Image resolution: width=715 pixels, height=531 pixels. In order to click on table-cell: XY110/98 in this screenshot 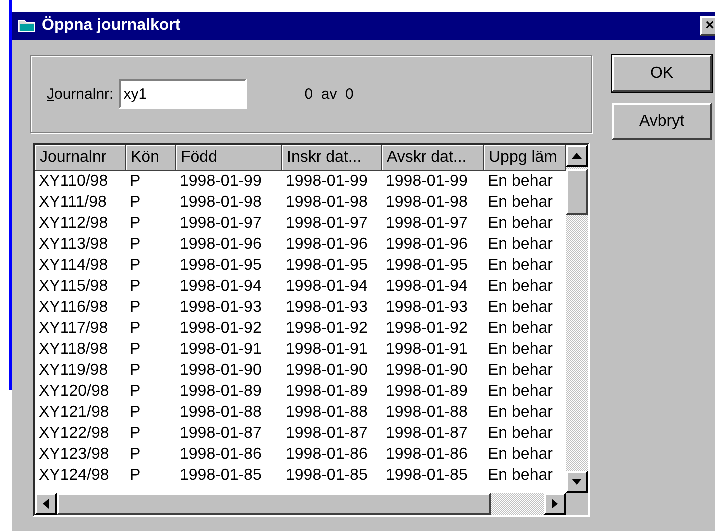, I will do `click(73, 181)`.